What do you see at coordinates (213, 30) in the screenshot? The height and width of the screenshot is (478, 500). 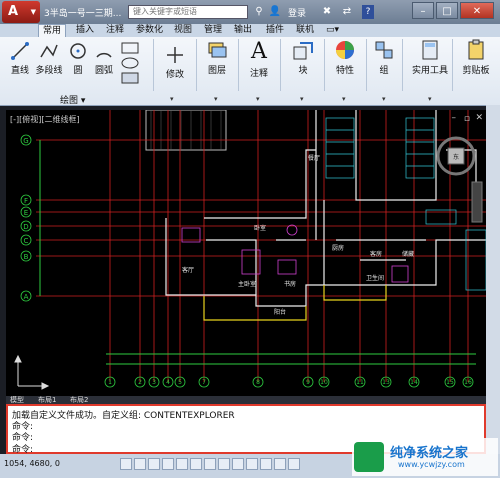 I see `tab-manage: 管理` at bounding box center [213, 30].